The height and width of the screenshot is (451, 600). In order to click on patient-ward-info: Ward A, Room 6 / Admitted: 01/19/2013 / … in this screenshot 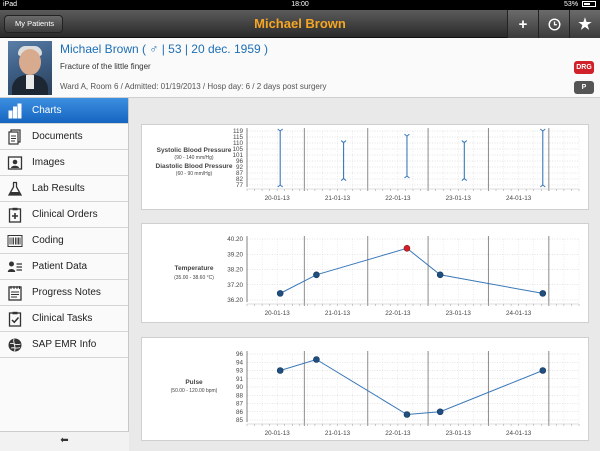, I will do `click(193, 86)`.